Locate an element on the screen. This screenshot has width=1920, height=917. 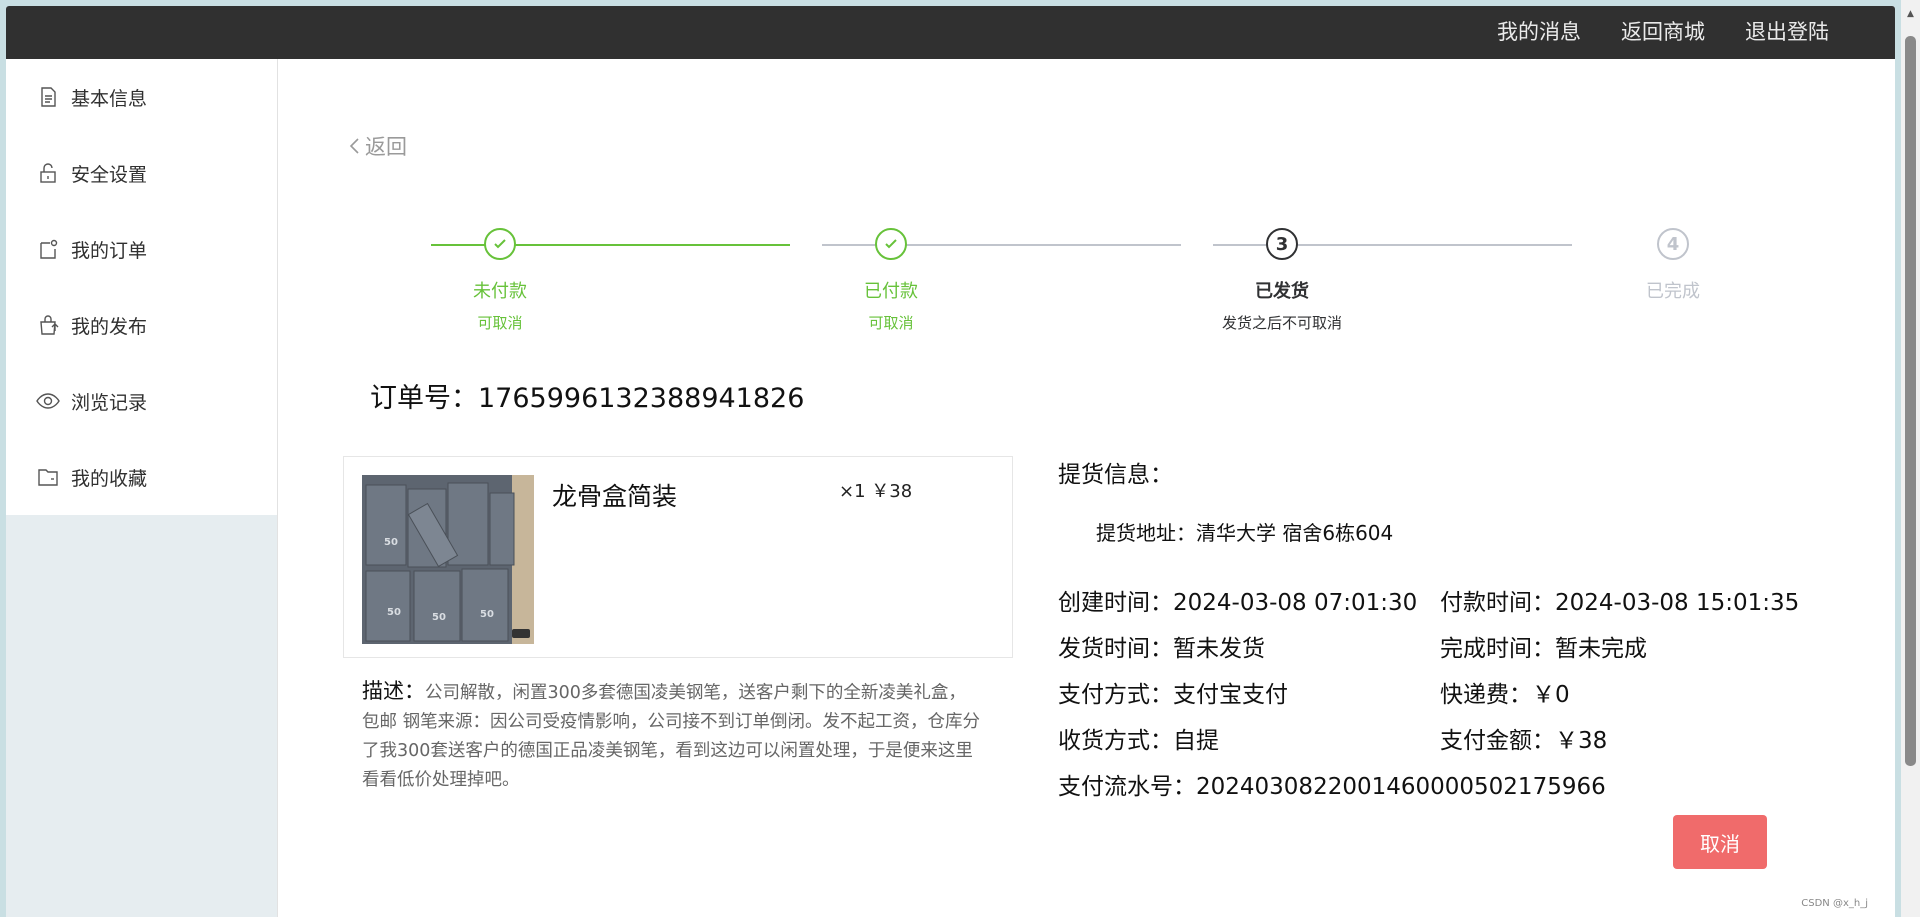
sidebar-item-history: 浏览记录 is located at coordinates (141, 401).